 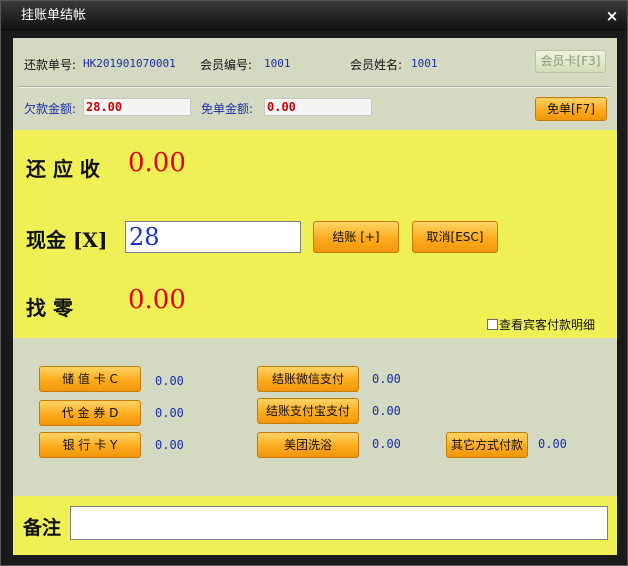 I want to click on divider, so click(x=315, y=87).